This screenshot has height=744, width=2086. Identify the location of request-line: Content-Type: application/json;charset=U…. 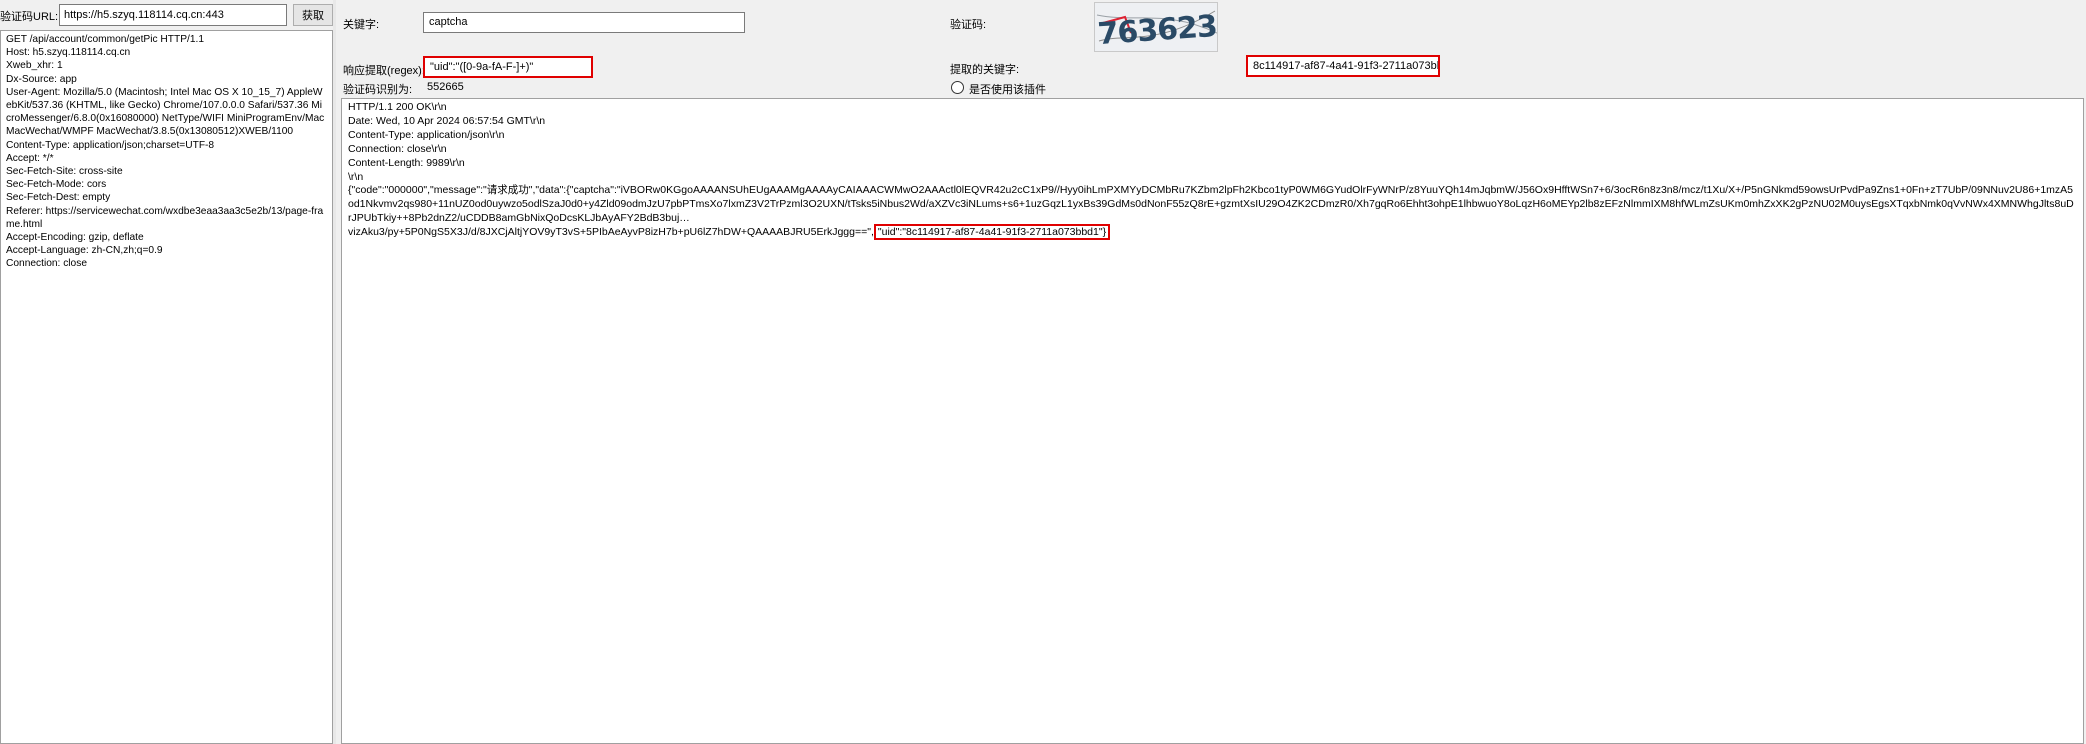
(110, 145).